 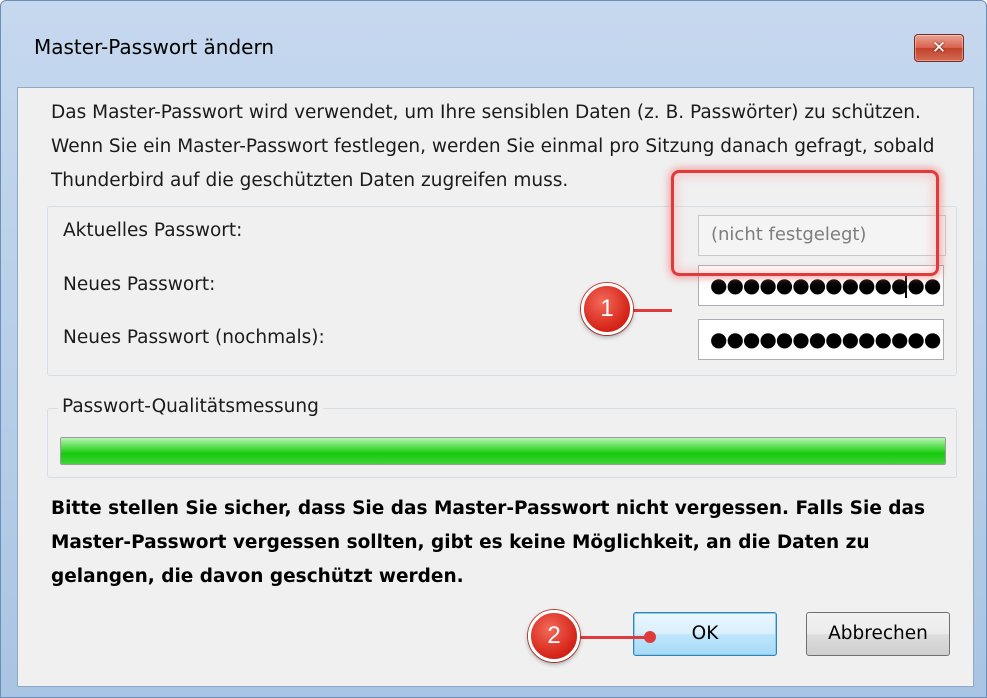 What do you see at coordinates (878, 634) in the screenshot?
I see `cancel-button: Abbrechen` at bounding box center [878, 634].